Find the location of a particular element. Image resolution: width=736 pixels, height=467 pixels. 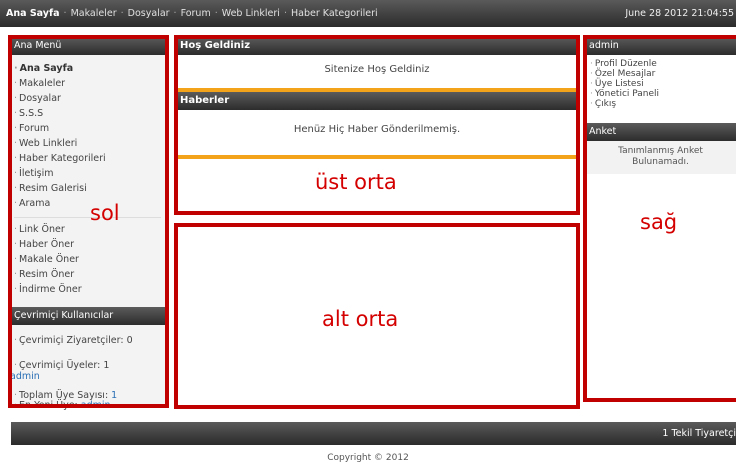

online-member-name-row: admin is located at coordinates (87, 376).